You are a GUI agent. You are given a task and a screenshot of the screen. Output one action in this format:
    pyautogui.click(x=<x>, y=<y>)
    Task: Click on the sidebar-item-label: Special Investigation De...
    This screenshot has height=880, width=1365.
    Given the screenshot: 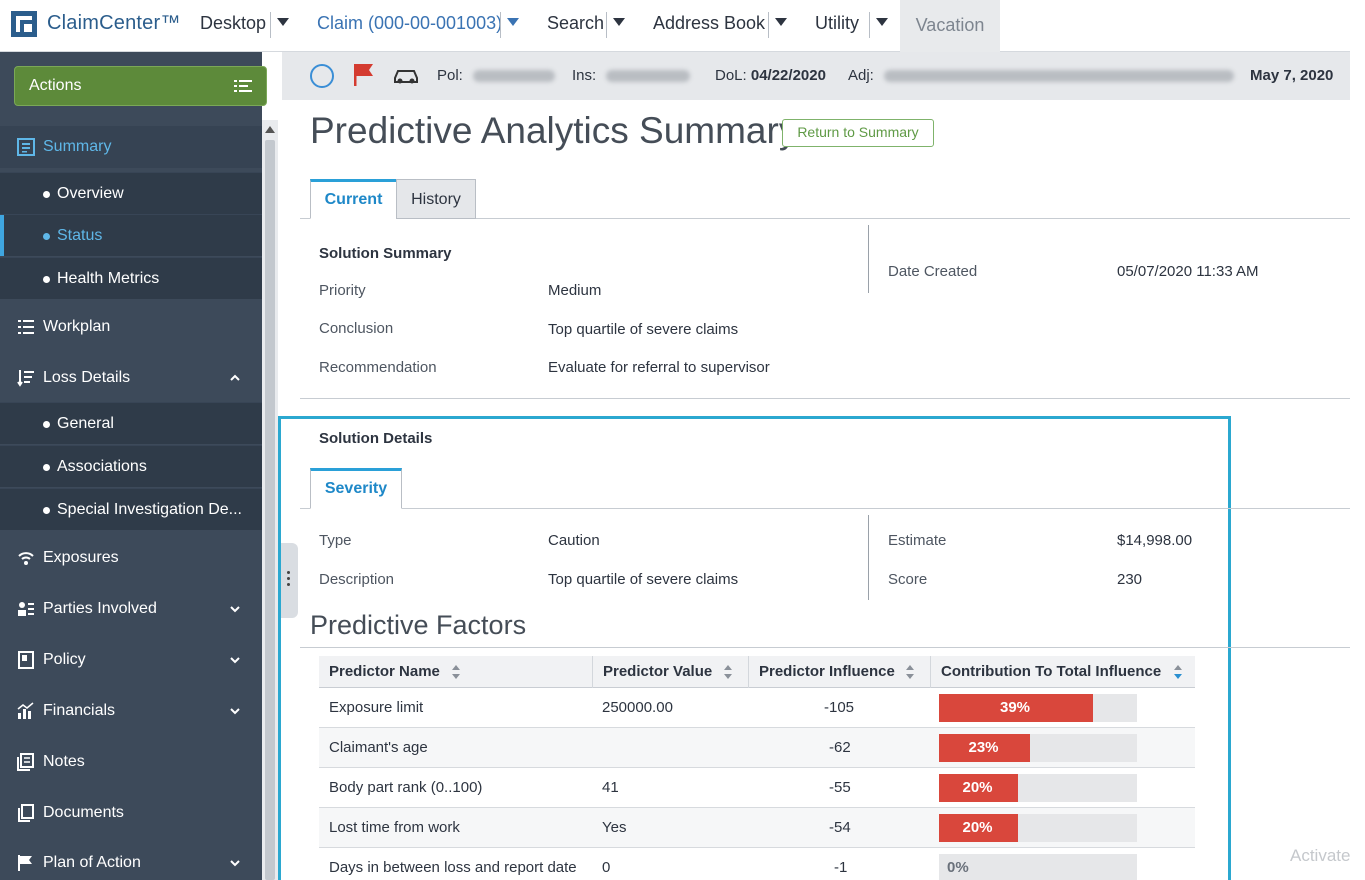 What is the action you would take?
    pyautogui.click(x=149, y=509)
    